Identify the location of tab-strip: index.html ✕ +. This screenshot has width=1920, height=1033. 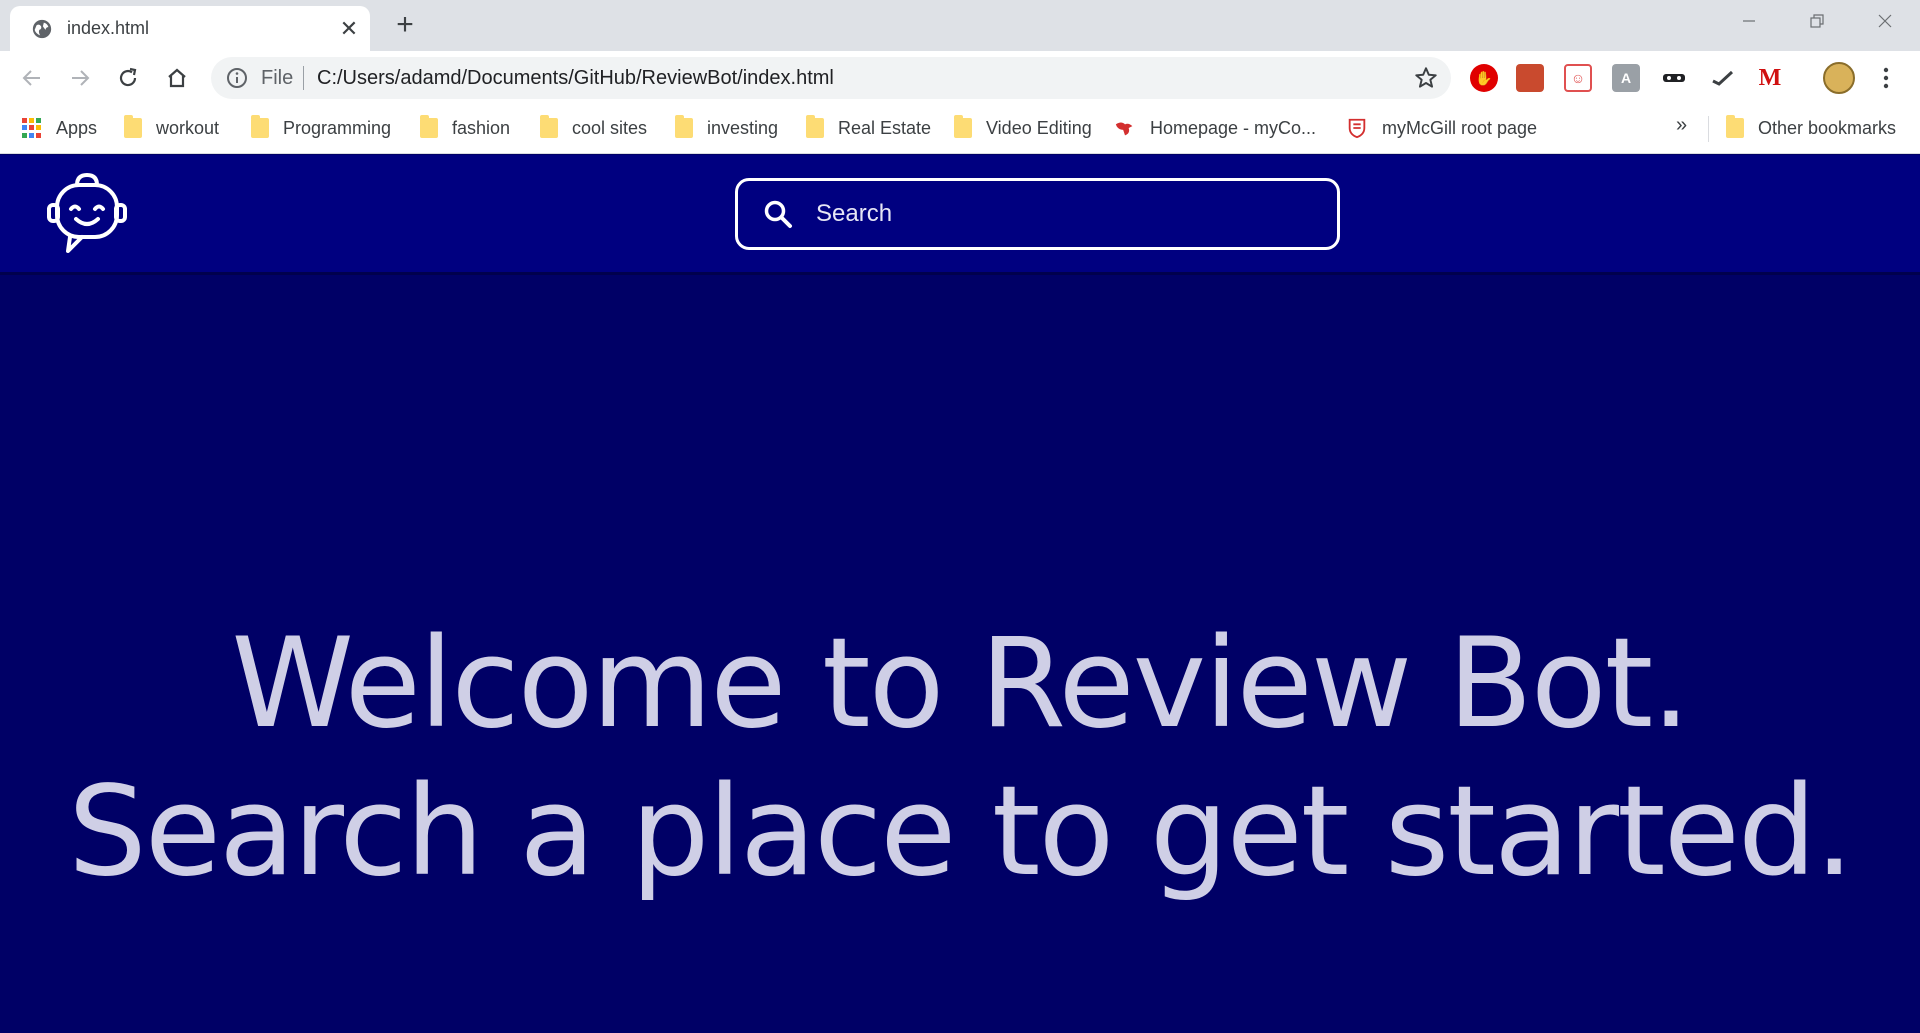
(960, 25).